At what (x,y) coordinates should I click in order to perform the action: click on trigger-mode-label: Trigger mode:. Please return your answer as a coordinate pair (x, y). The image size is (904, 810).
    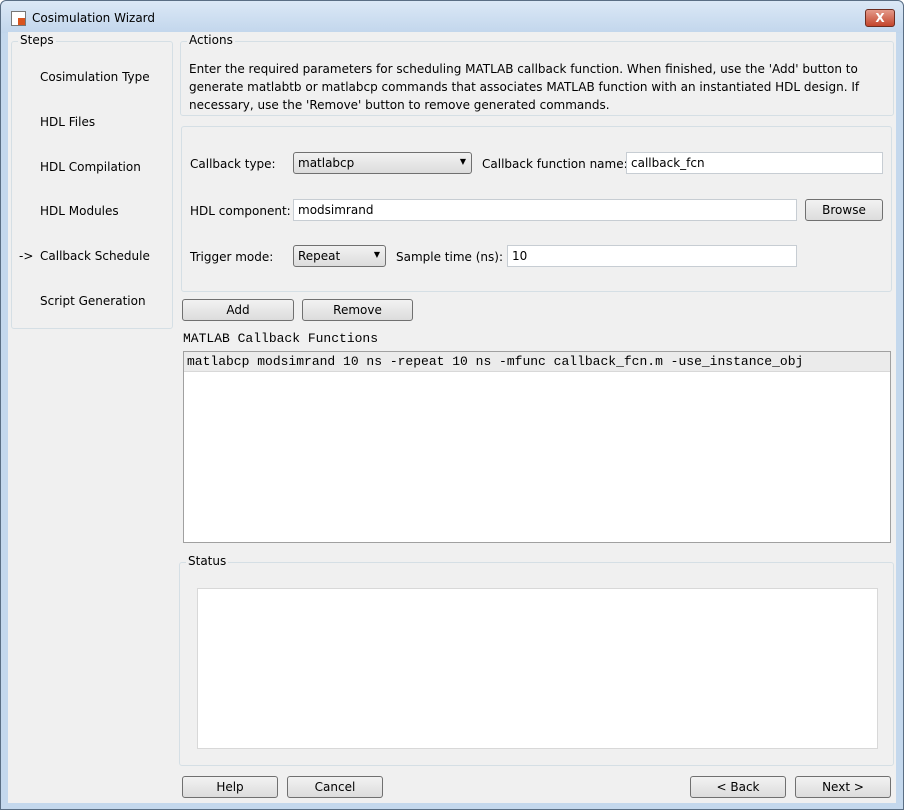
    Looking at the image, I should click on (232, 257).